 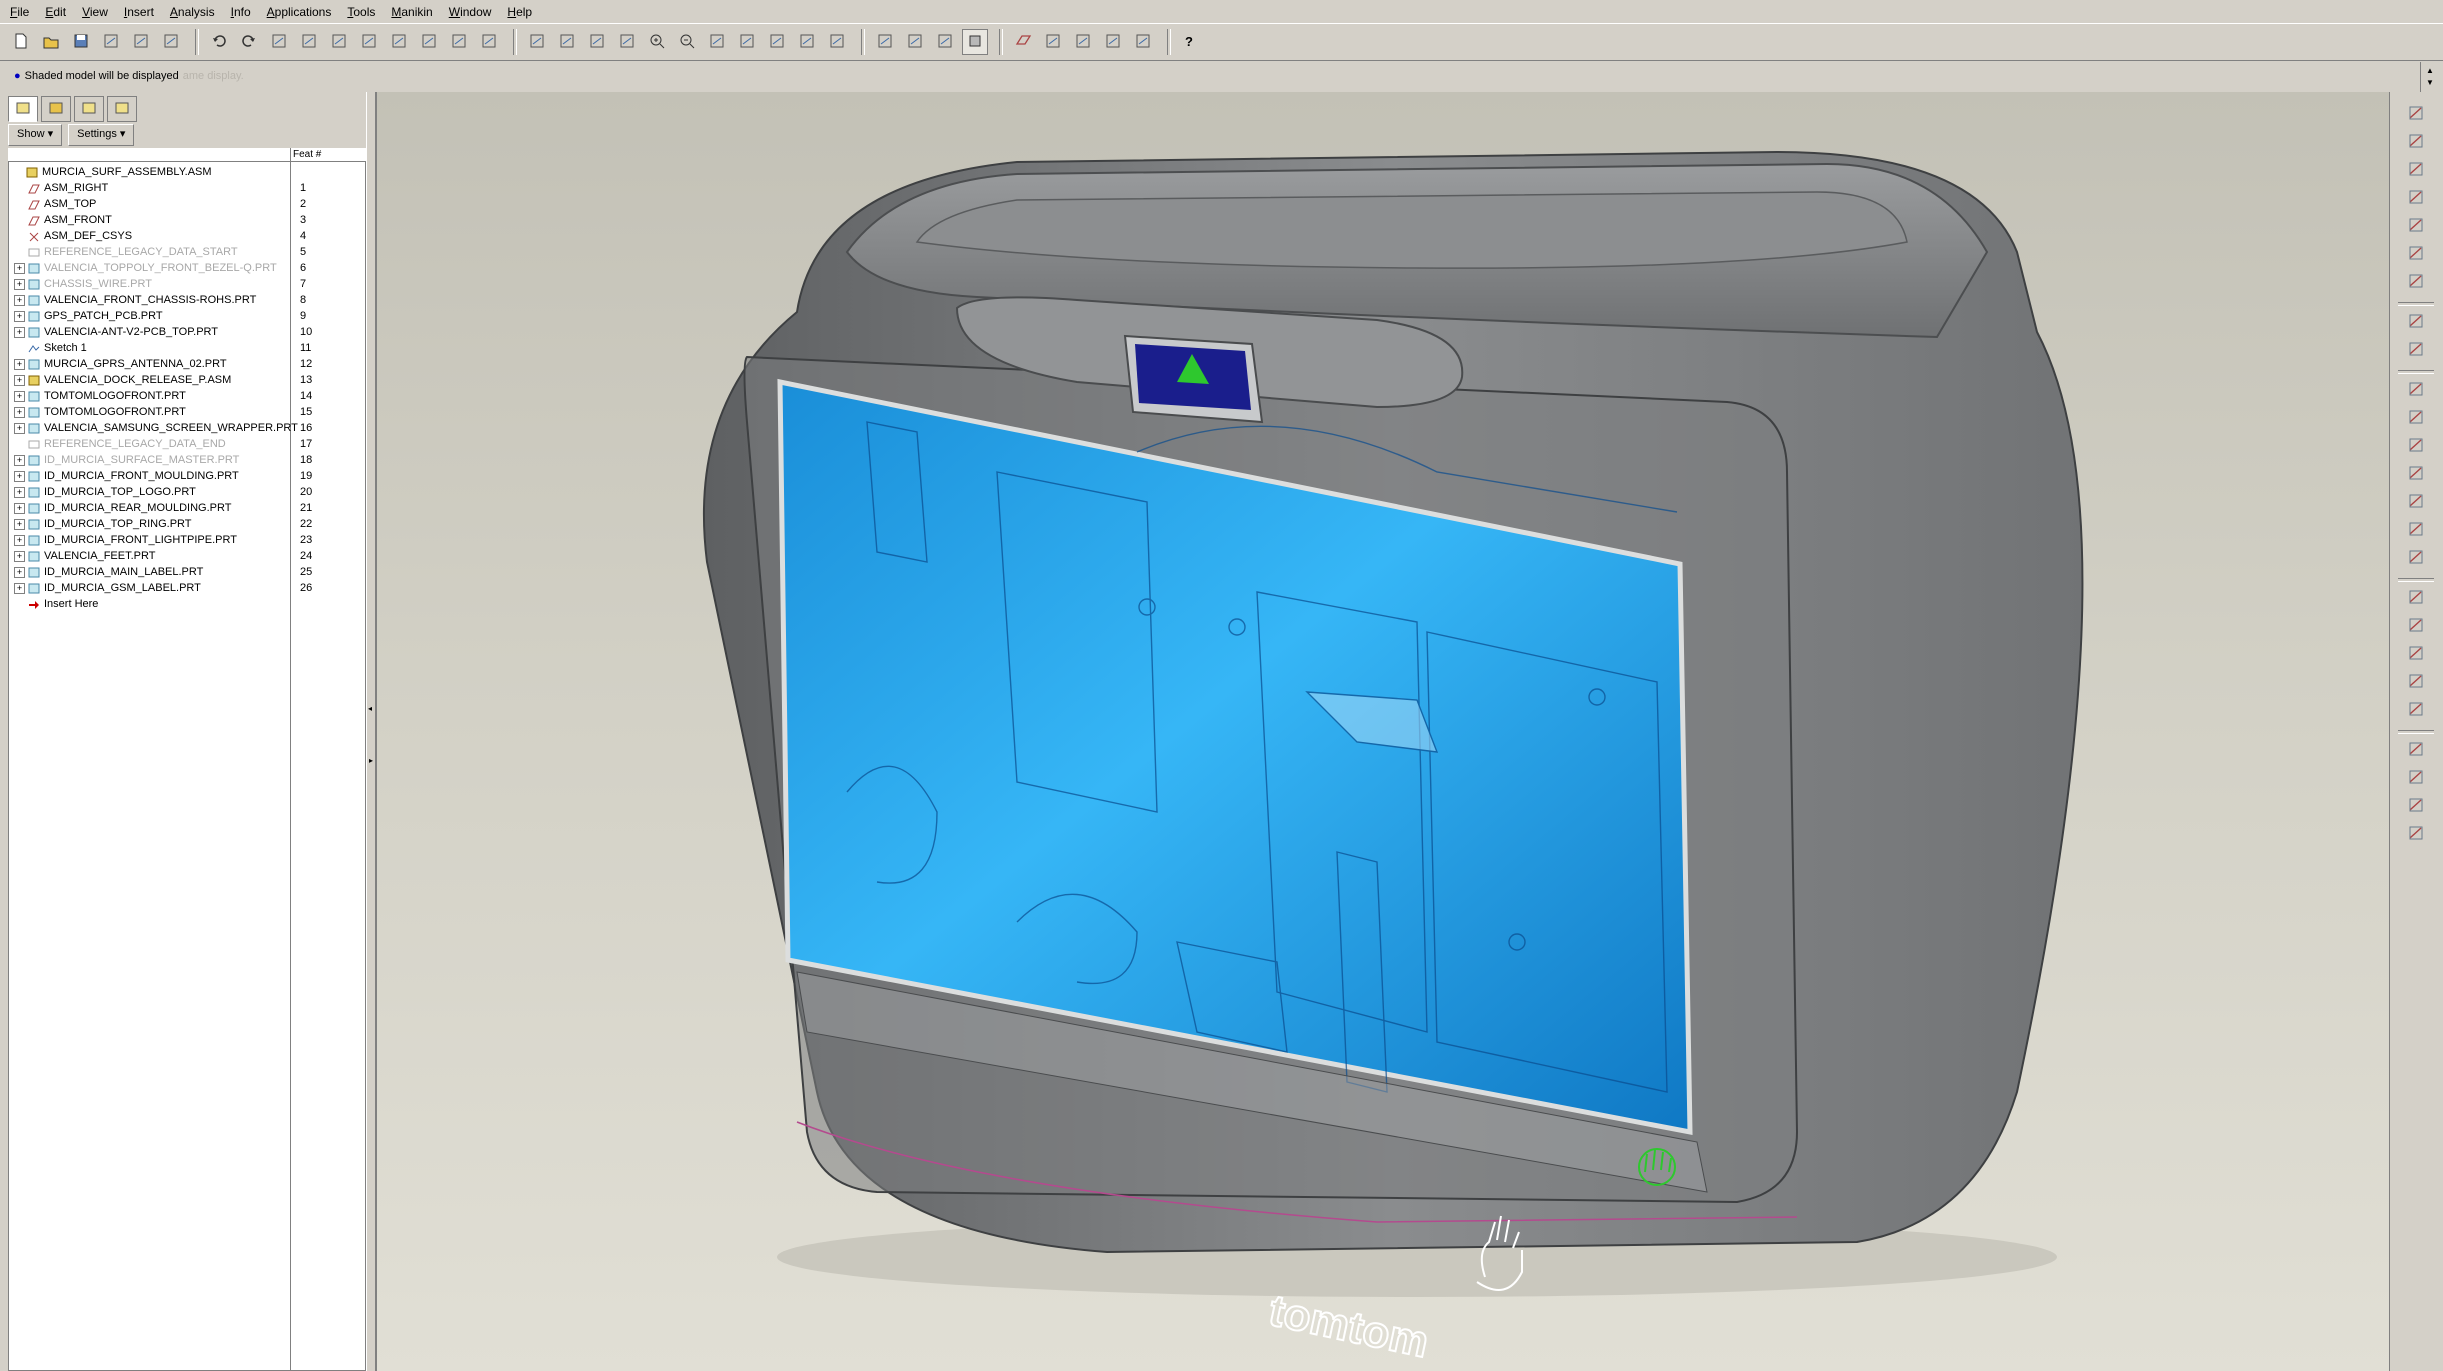 I want to click on menu-applications: Applications, so click(x=299, y=12).